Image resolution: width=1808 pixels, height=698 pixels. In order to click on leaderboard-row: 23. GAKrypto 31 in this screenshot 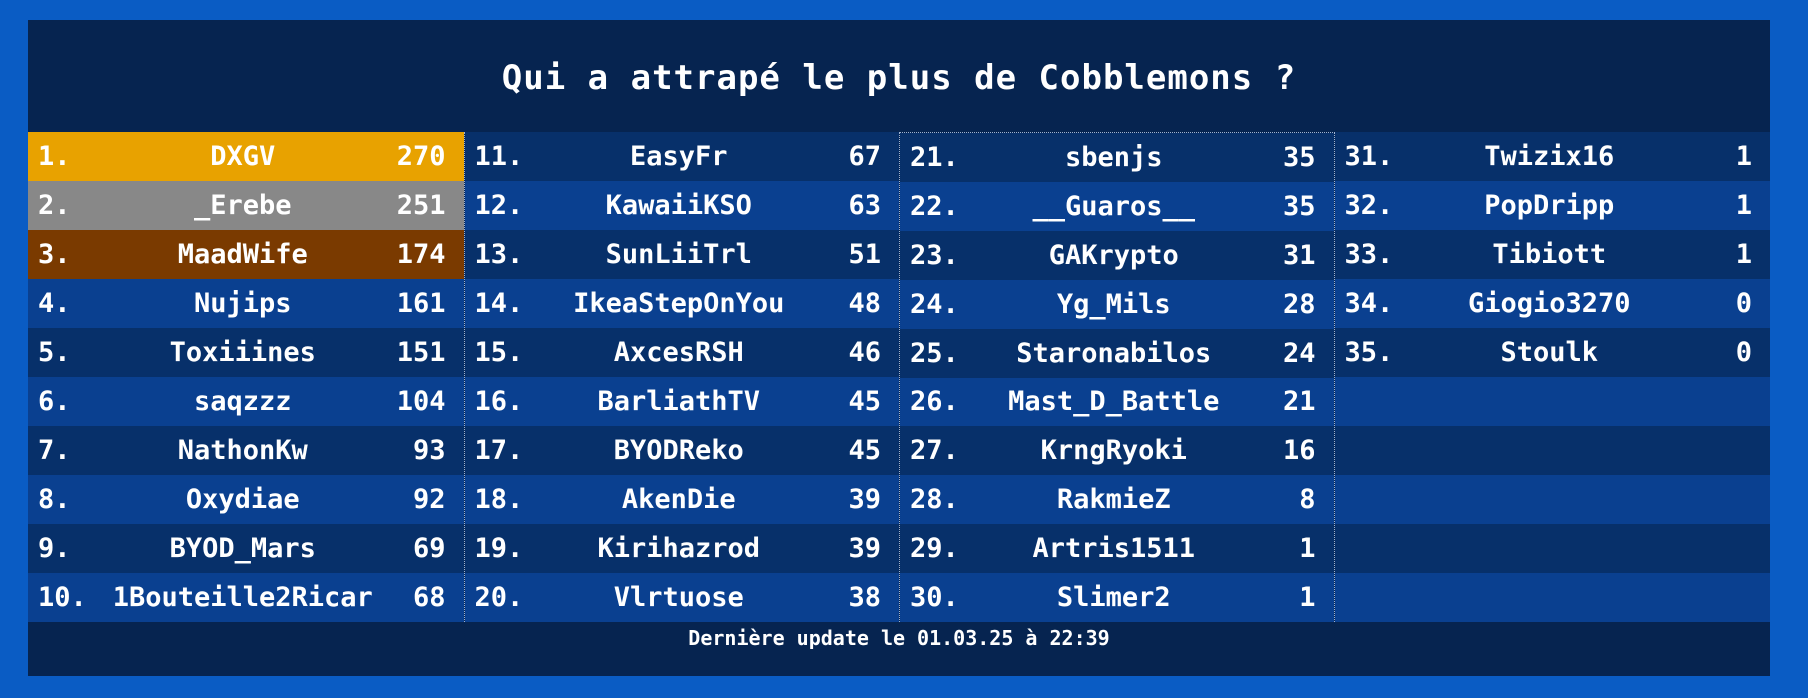, I will do `click(1117, 255)`.